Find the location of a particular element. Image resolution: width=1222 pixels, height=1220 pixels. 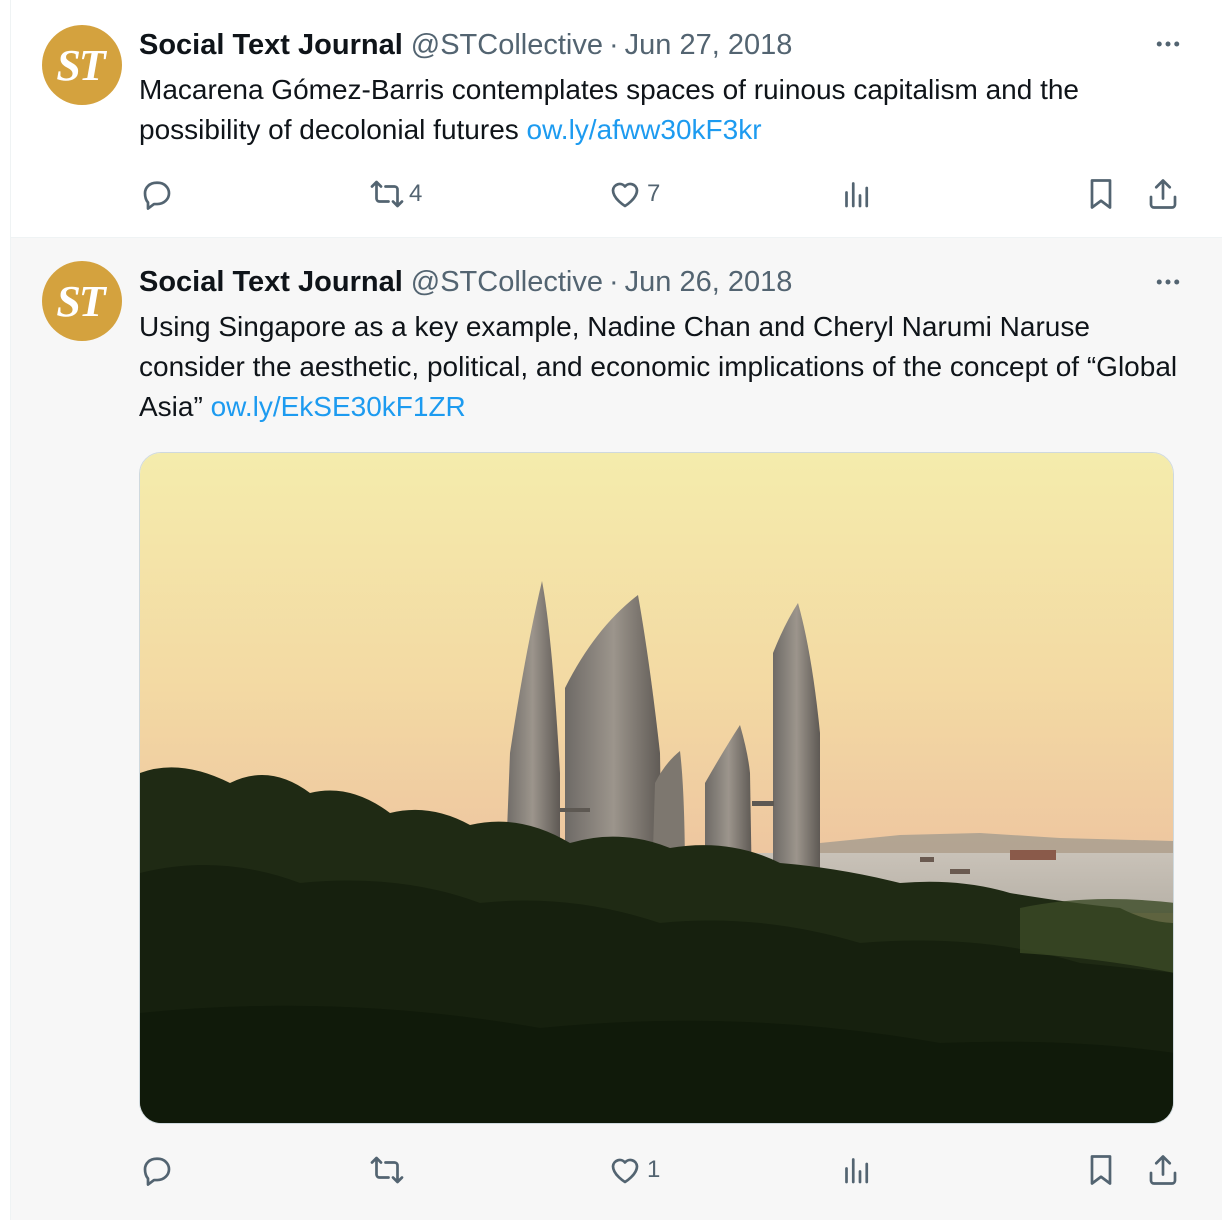

tweet-actions: 4 7 is located at coordinates (661, 194).